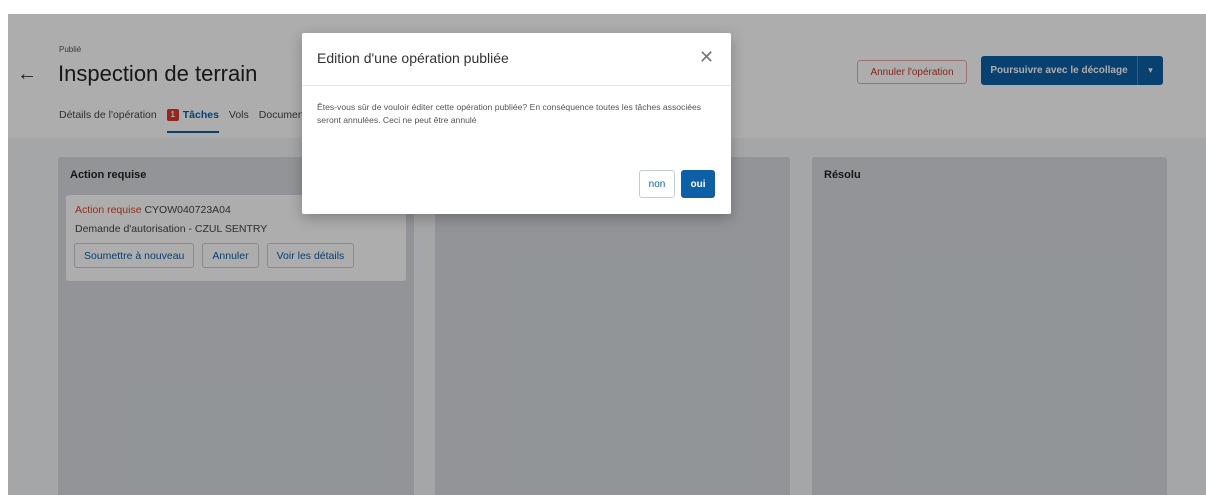  What do you see at coordinates (516, 85) in the screenshot?
I see `dialog-divider` at bounding box center [516, 85].